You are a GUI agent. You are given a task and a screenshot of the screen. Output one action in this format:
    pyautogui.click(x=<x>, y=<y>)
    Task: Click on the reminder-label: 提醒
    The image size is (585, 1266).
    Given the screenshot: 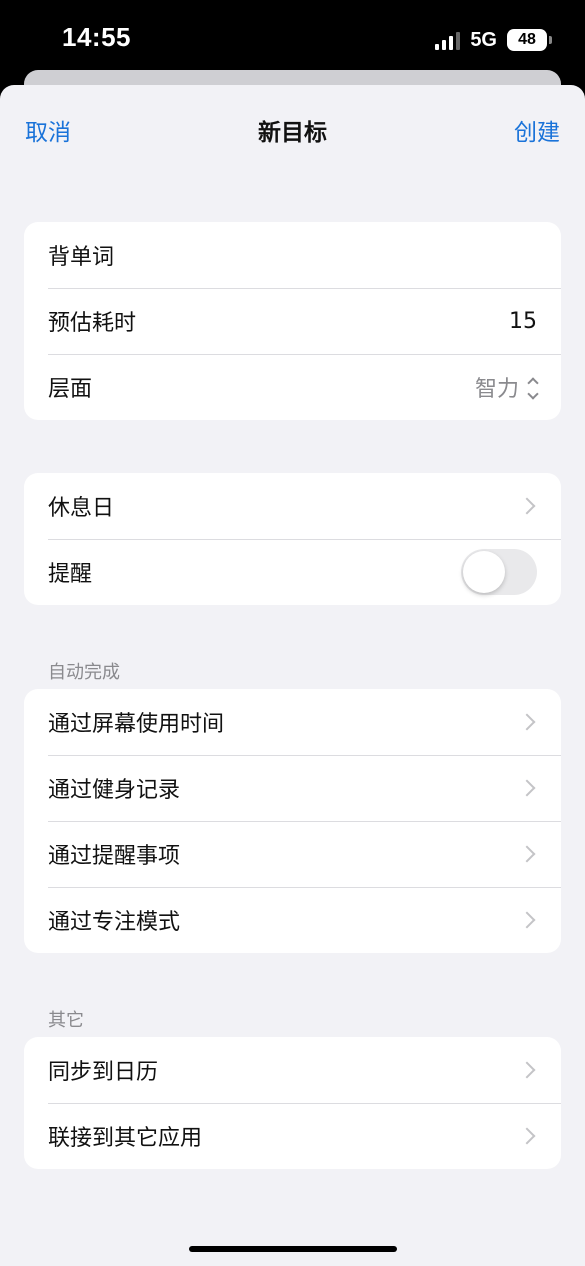 What is the action you would take?
    pyautogui.click(x=70, y=574)
    